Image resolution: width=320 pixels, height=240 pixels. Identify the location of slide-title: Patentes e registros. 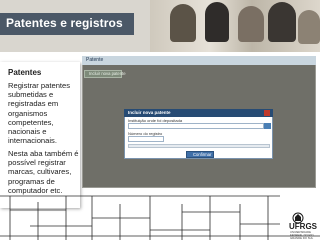
(64, 23).